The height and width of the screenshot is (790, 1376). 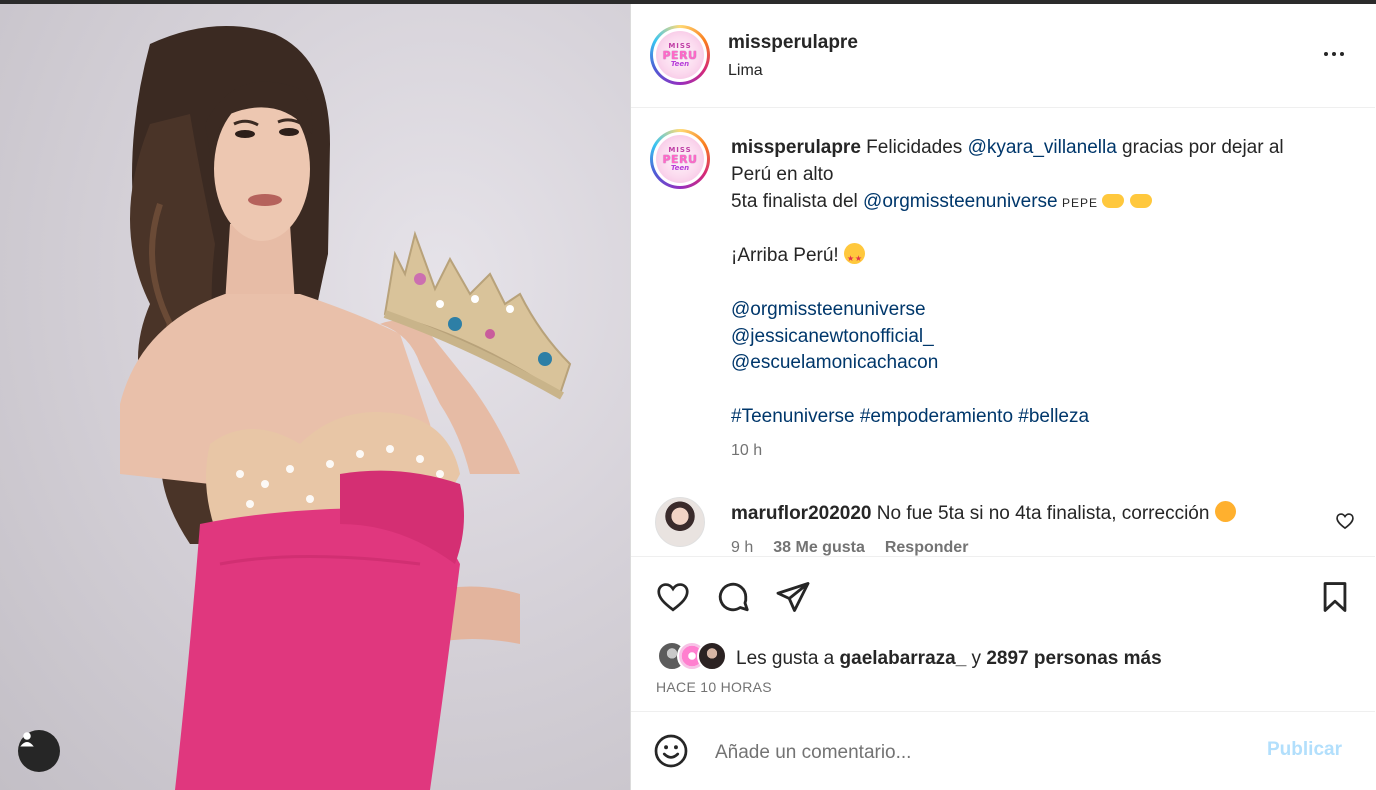 I want to click on share-icon, so click(x=793, y=597).